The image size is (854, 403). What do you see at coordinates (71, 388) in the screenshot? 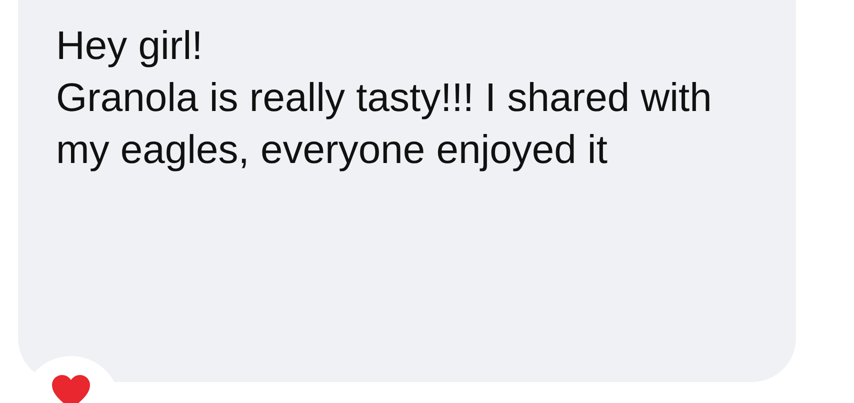
I see `heart-icon` at bounding box center [71, 388].